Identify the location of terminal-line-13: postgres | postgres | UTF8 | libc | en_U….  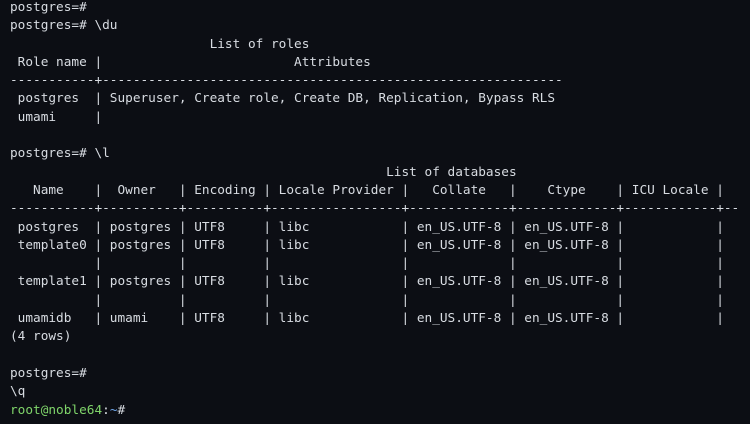
(367, 227).